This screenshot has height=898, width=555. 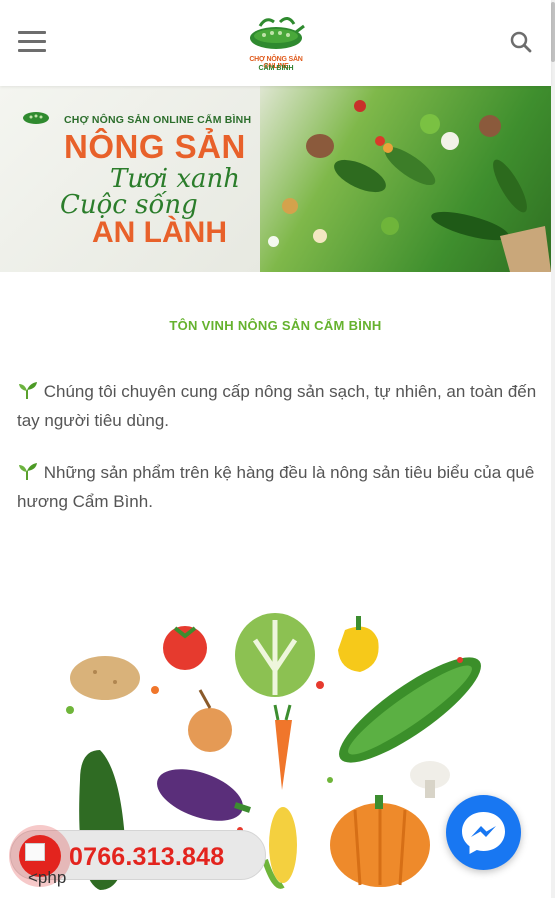 What do you see at coordinates (275, 325) in the screenshot?
I see `section-title: TÔN VINH NÔNG SẢN CẨM BÌNH` at bounding box center [275, 325].